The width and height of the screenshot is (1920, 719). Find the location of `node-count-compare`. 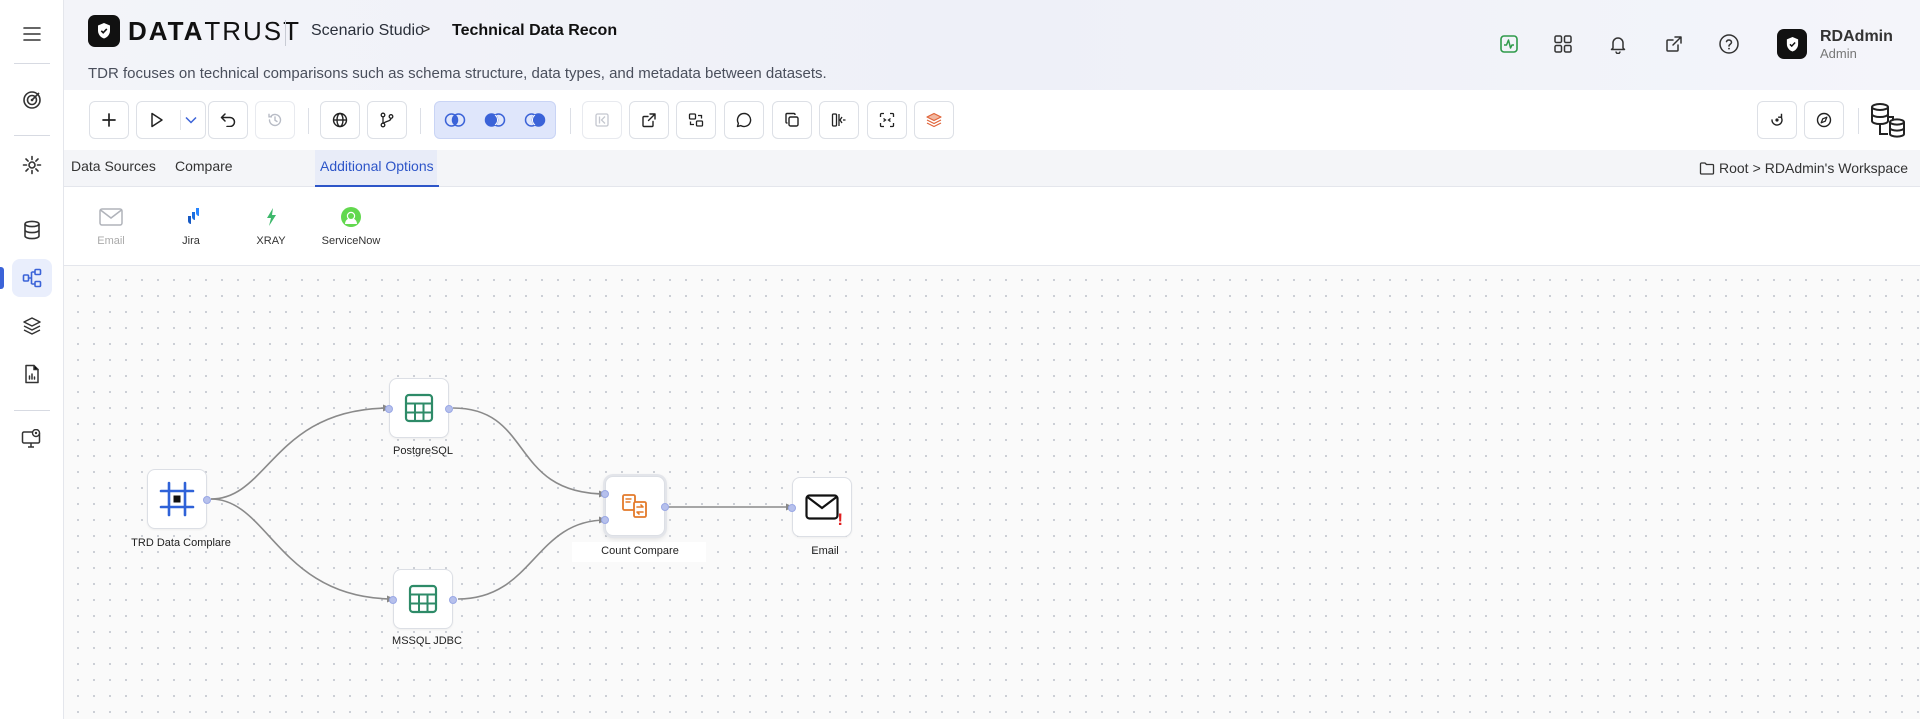

node-count-compare is located at coordinates (635, 506).